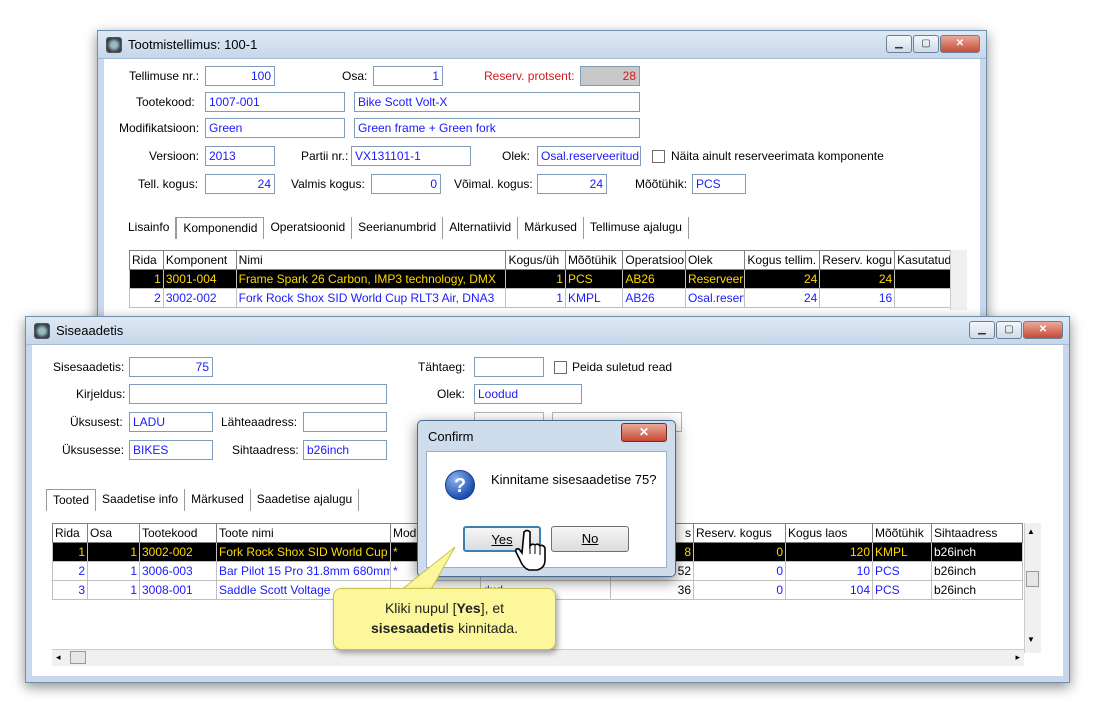 Image resolution: width=1093 pixels, height=706 pixels. What do you see at coordinates (168, 184) in the screenshot?
I see `order-qty-label: Tell. kogus:` at bounding box center [168, 184].